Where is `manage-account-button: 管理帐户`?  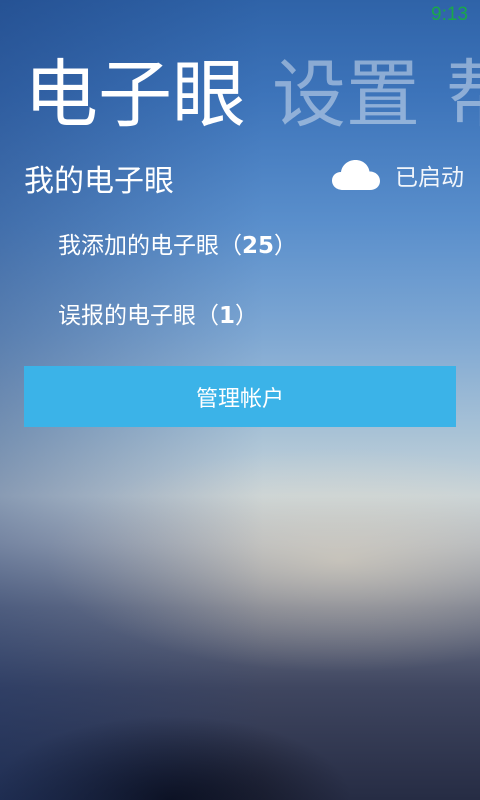 manage-account-button: 管理帐户 is located at coordinates (240, 396).